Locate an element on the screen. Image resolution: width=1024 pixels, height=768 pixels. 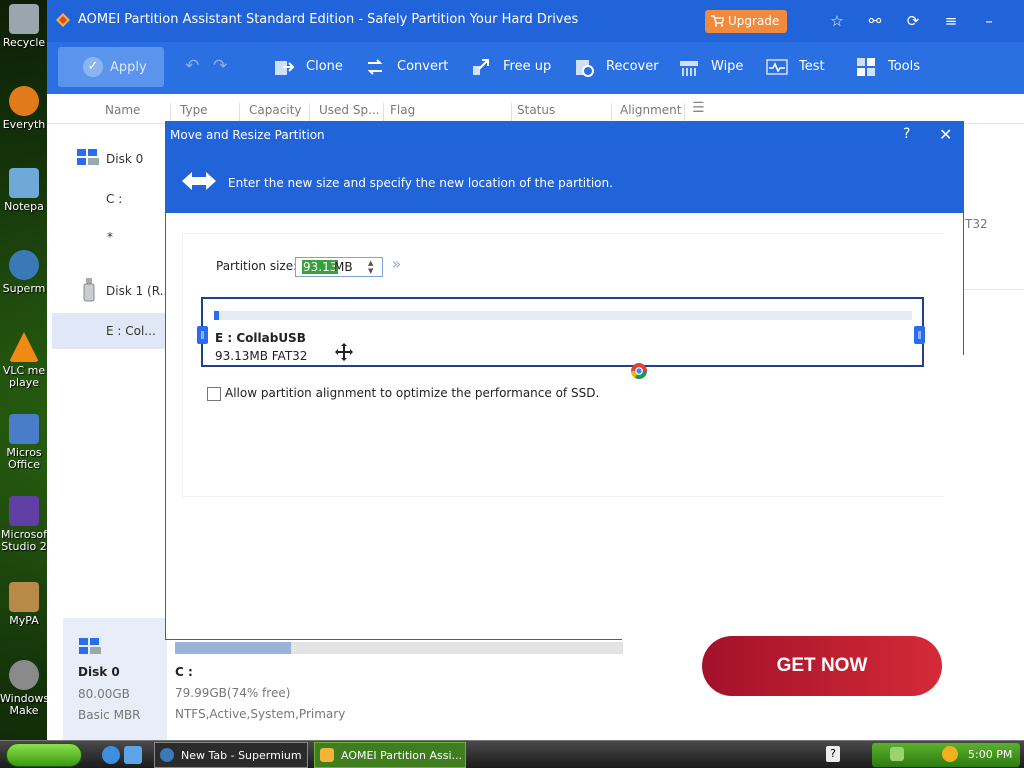
wipe-button: Wipe is located at coordinates (713, 68).